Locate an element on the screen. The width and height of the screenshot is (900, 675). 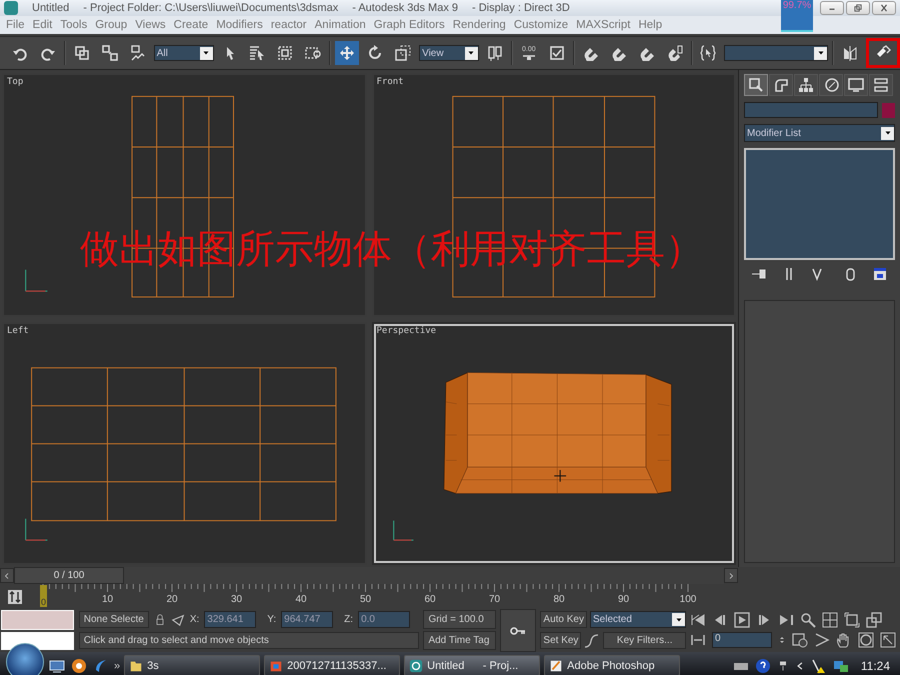
menu-item: MAXScript is located at coordinates (603, 25).